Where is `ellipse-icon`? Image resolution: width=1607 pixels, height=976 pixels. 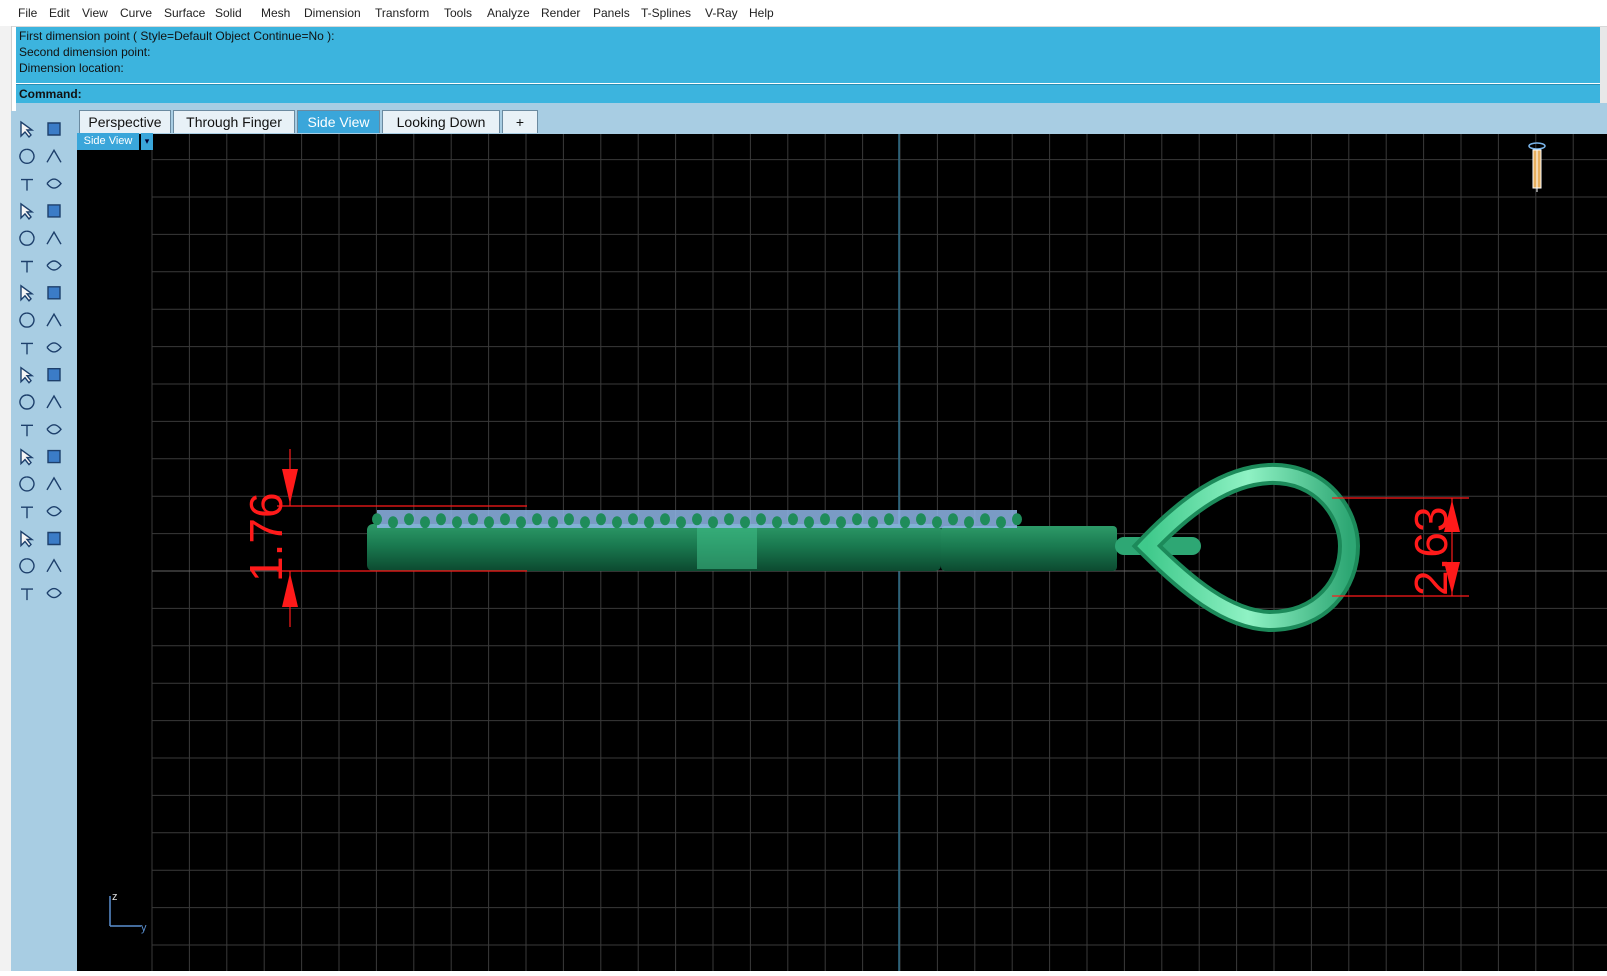
ellipse-icon is located at coordinates (54, 184).